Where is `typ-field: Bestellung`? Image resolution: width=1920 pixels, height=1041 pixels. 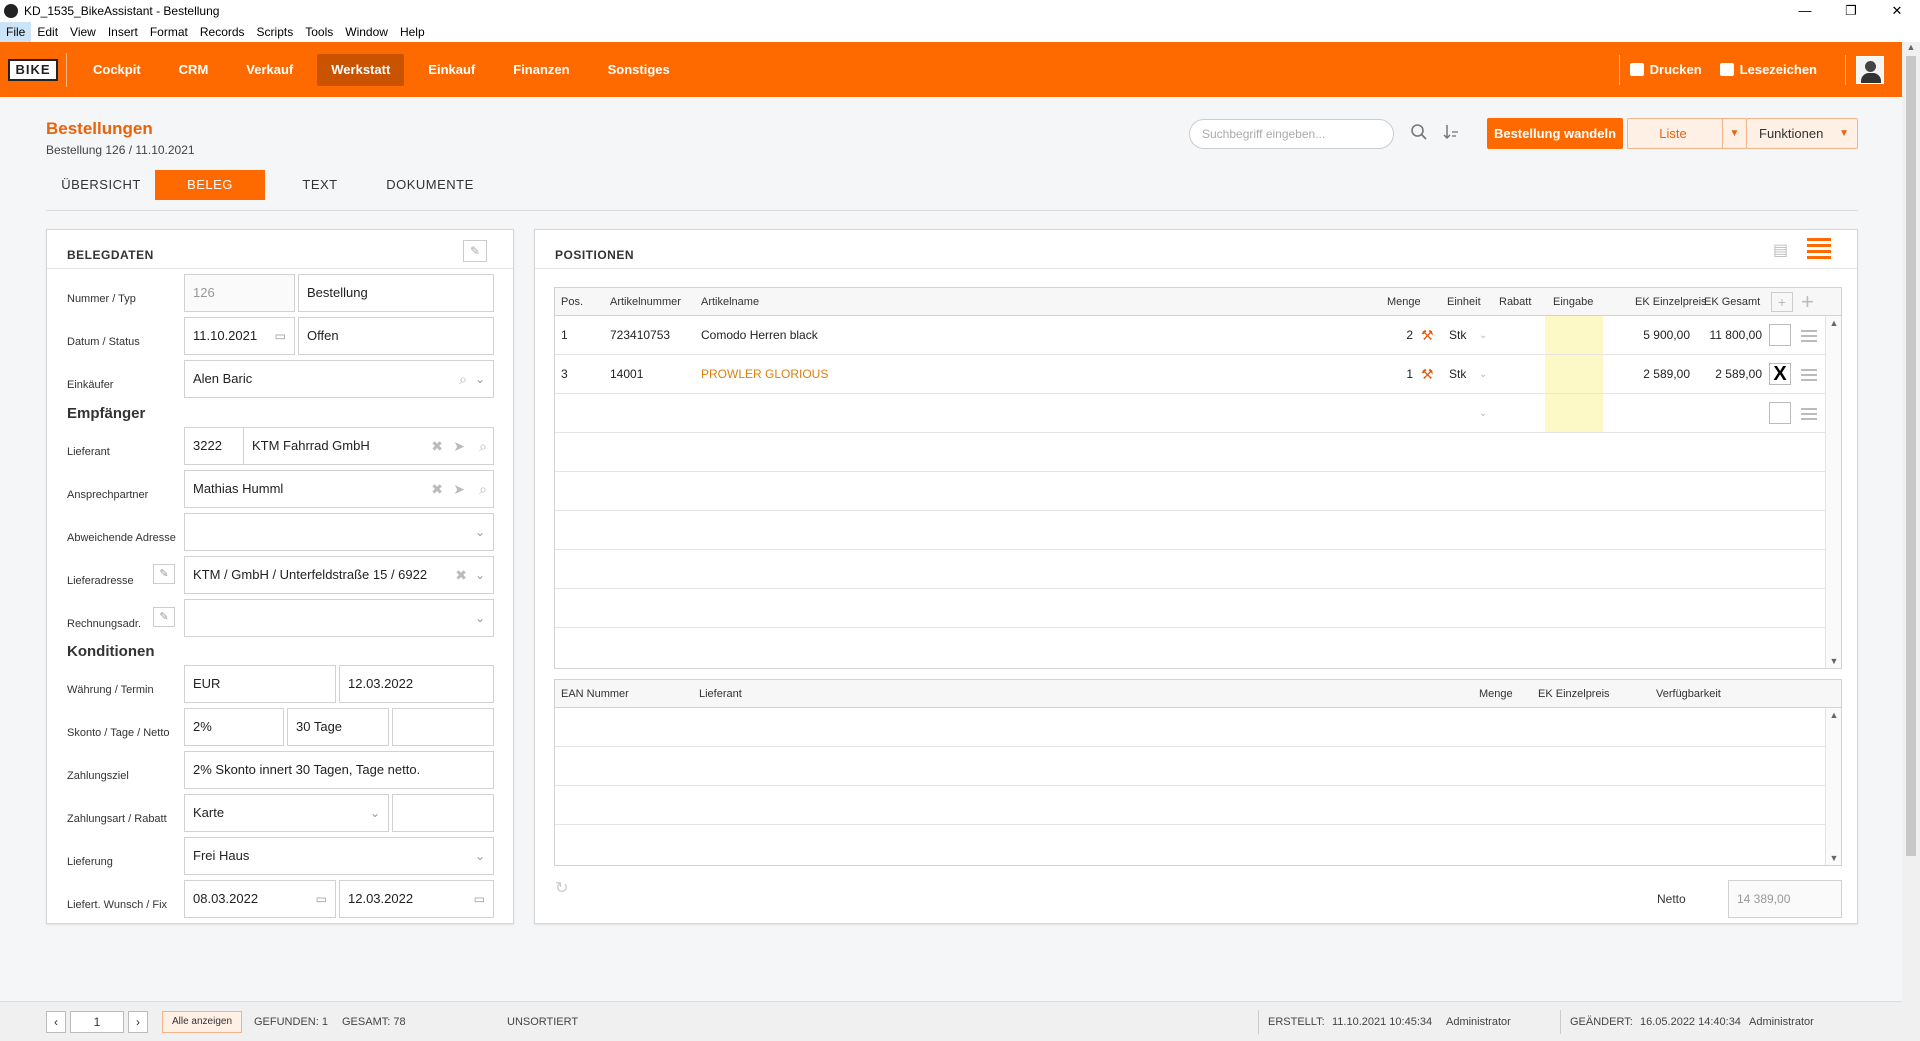
typ-field: Bestellung is located at coordinates (396, 293).